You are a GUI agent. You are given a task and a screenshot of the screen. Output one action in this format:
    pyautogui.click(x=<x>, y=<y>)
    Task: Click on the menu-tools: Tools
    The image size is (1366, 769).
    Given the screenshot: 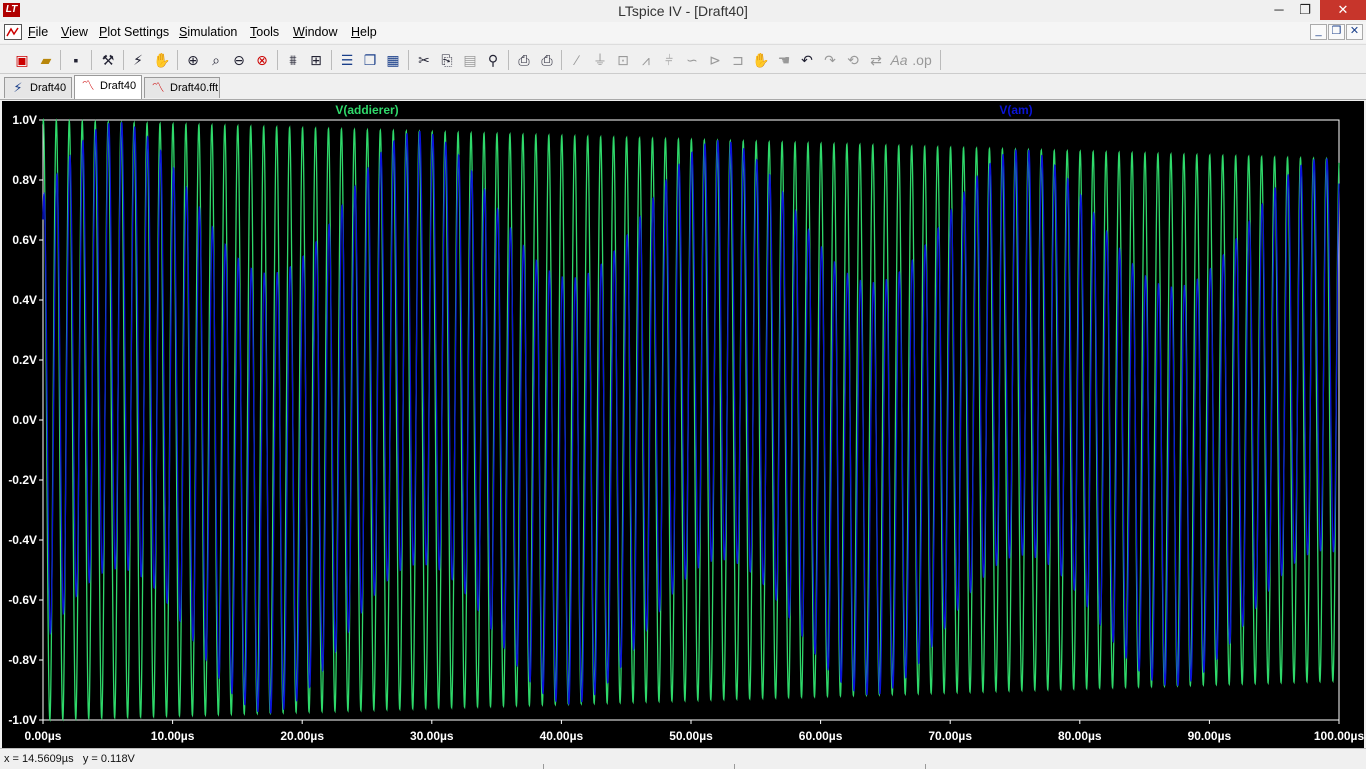 What is the action you would take?
    pyautogui.click(x=264, y=32)
    